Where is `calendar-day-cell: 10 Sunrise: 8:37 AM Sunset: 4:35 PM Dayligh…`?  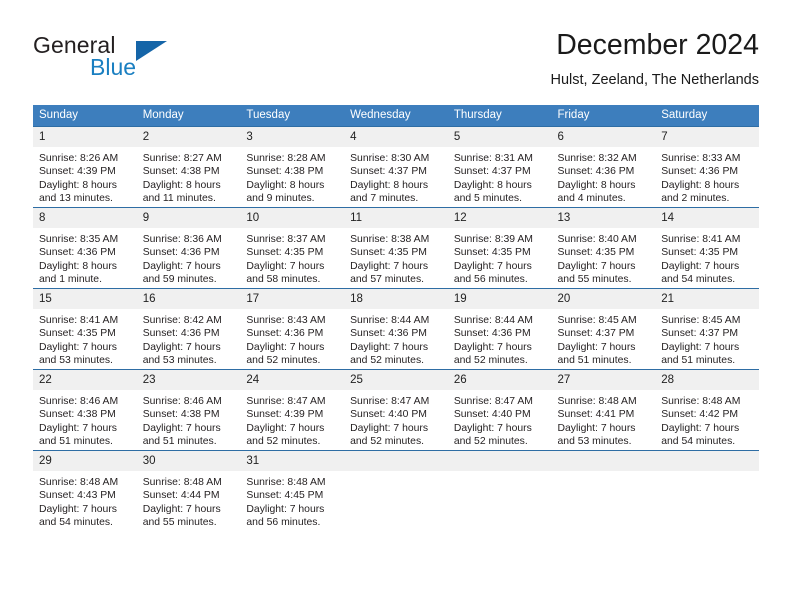
calendar-day-cell: 10 Sunrise: 8:37 AM Sunset: 4:35 PM Dayligh… is located at coordinates (292, 248).